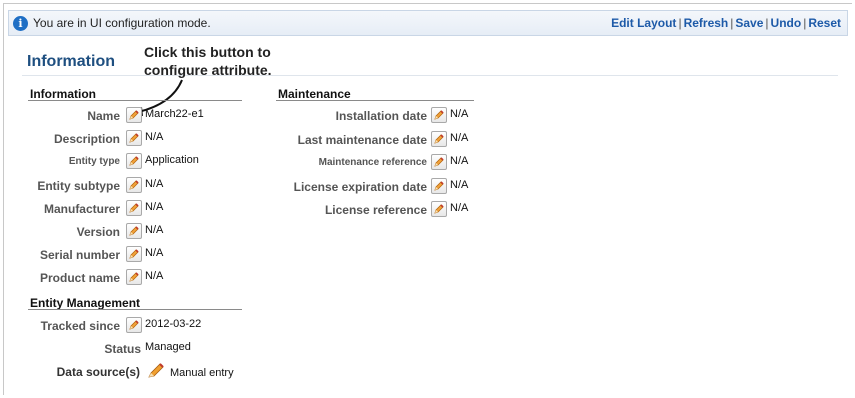 Image resolution: width=855 pixels, height=398 pixels. I want to click on field-label: License reference, so click(375, 210).